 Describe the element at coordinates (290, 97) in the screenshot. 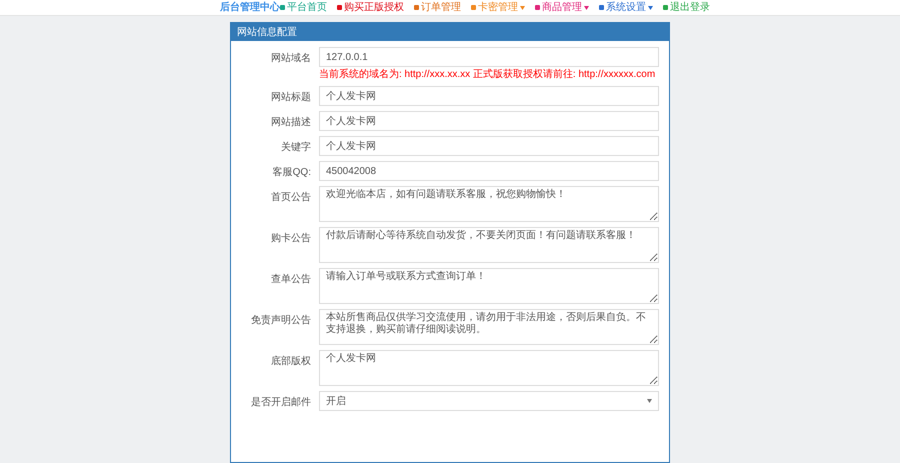

I see `field-label: 网站标题` at that location.